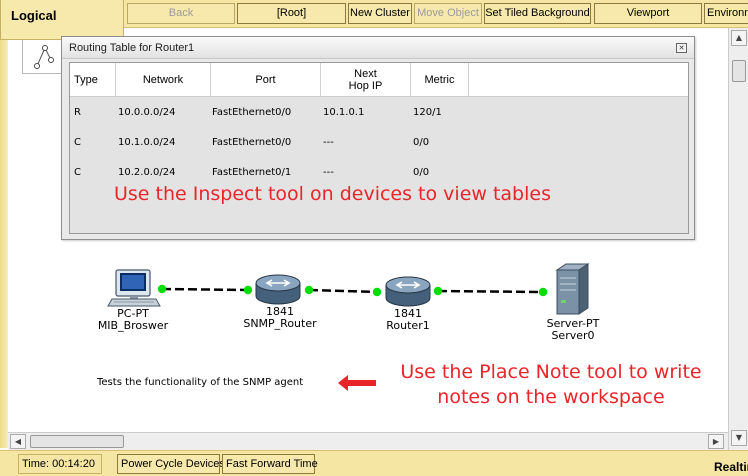 This screenshot has height=476, width=748. I want to click on horizontal-scrollbar: ◀ ▶, so click(368, 441).